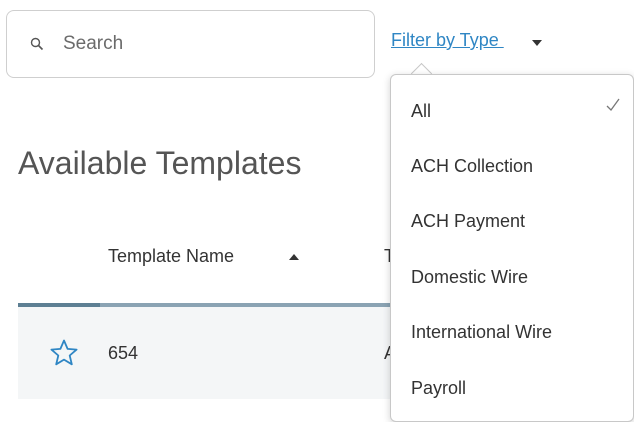  I want to click on search-icon, so click(37, 44).